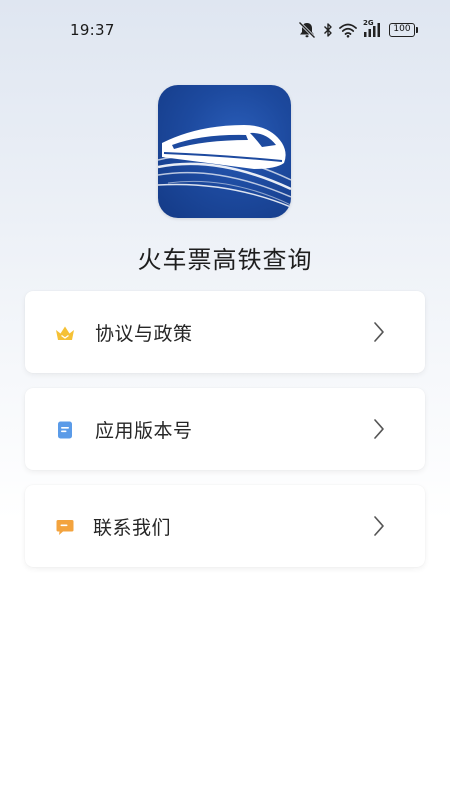  What do you see at coordinates (144, 334) in the screenshot?
I see `menu-item-label: 协议与政策` at bounding box center [144, 334].